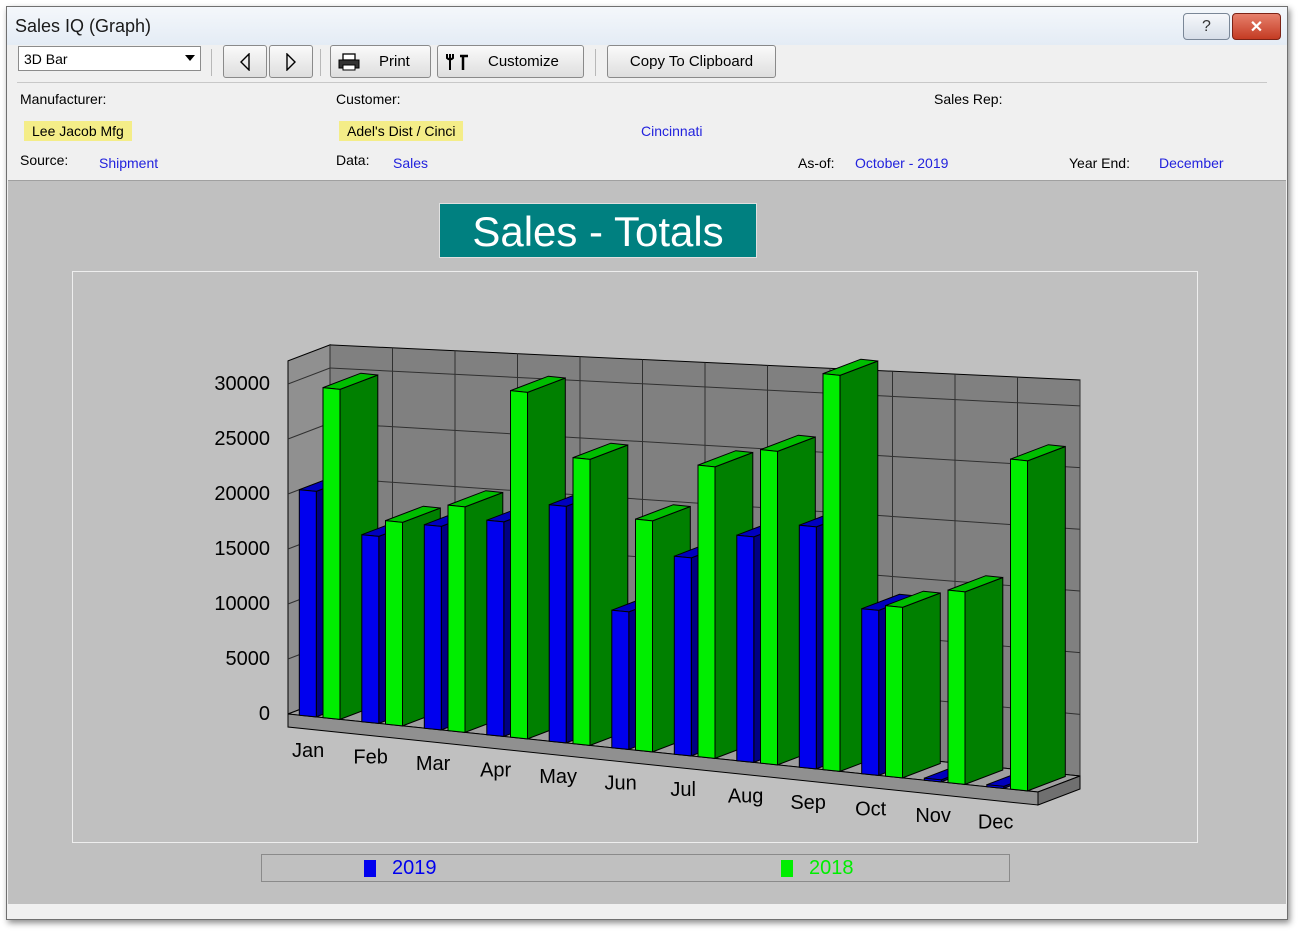 Image resolution: width=1304 pixels, height=937 pixels. Describe the element at coordinates (635, 868) in the screenshot. I see `chart-legend: 2019 2018` at that location.